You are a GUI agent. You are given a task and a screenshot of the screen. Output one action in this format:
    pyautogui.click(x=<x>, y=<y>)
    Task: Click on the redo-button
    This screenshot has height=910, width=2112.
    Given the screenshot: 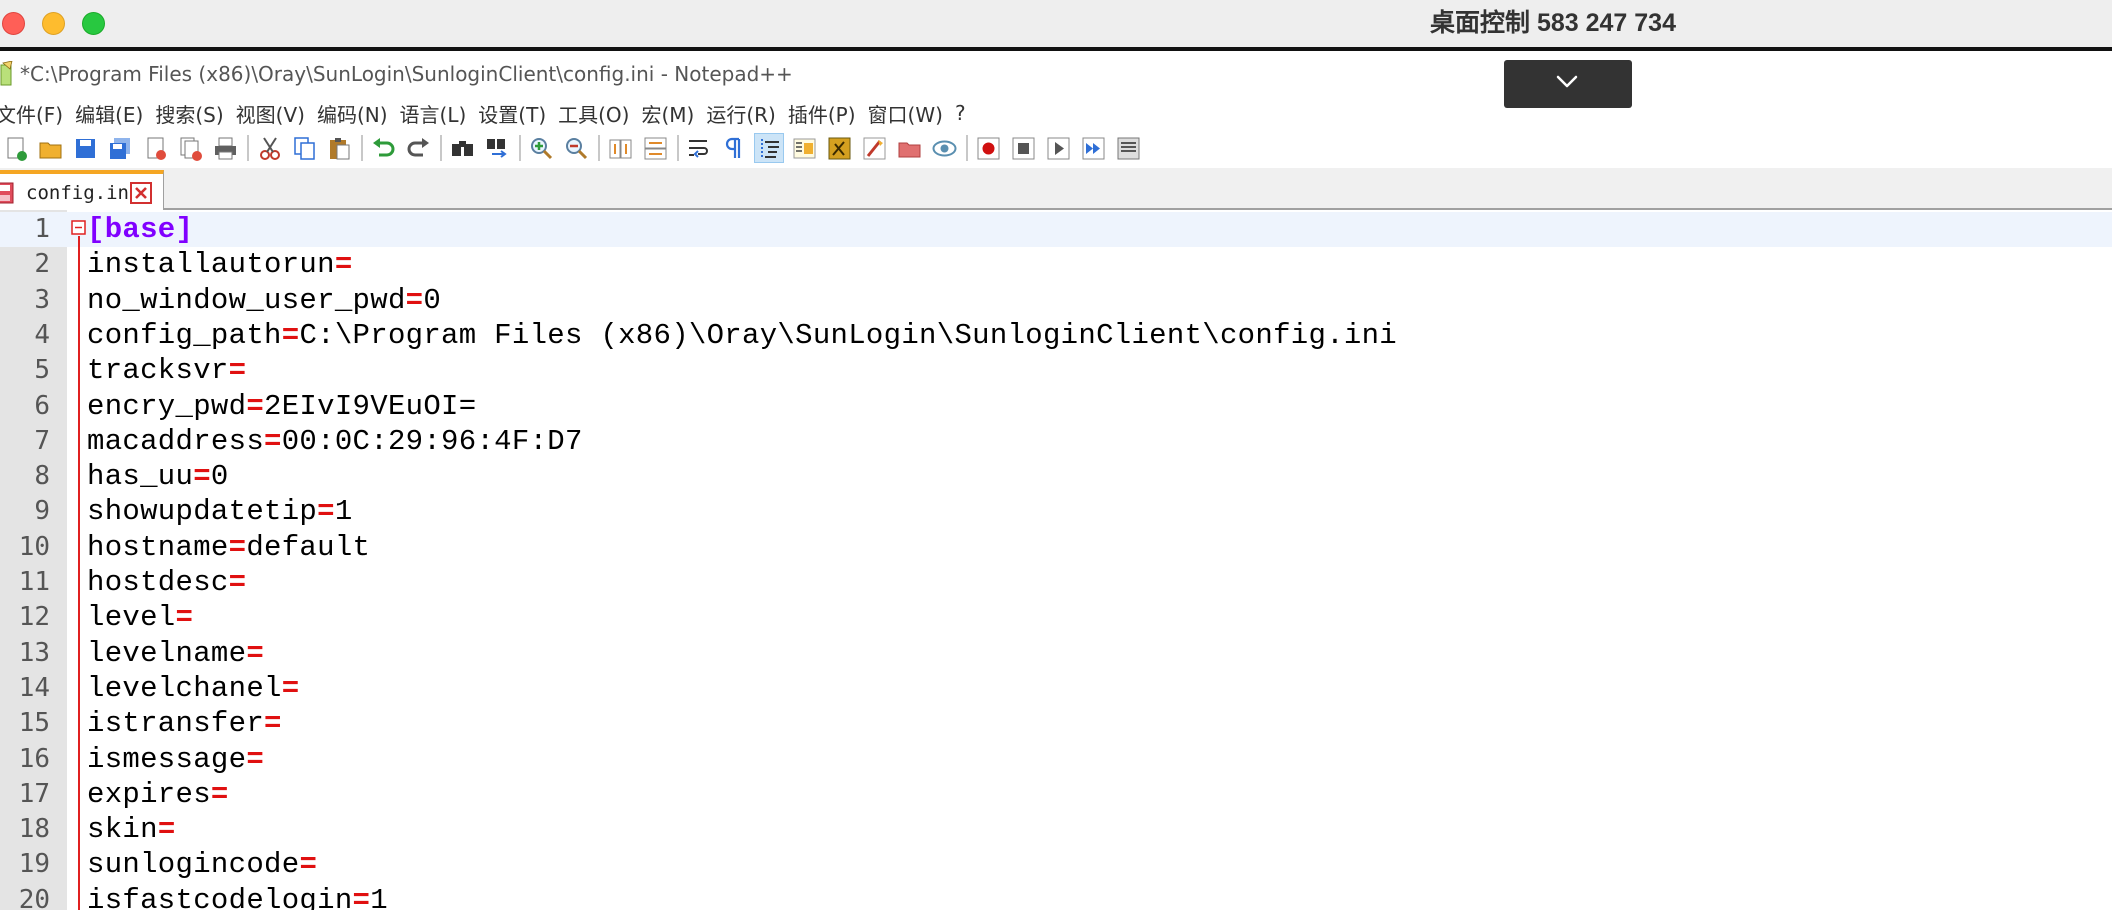 What is the action you would take?
    pyautogui.click(x=418, y=148)
    